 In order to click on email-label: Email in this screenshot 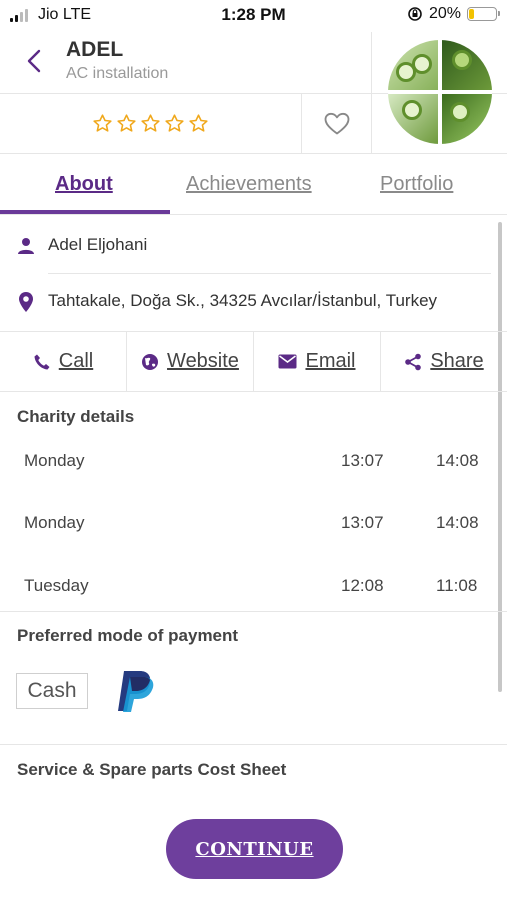, I will do `click(330, 361)`.